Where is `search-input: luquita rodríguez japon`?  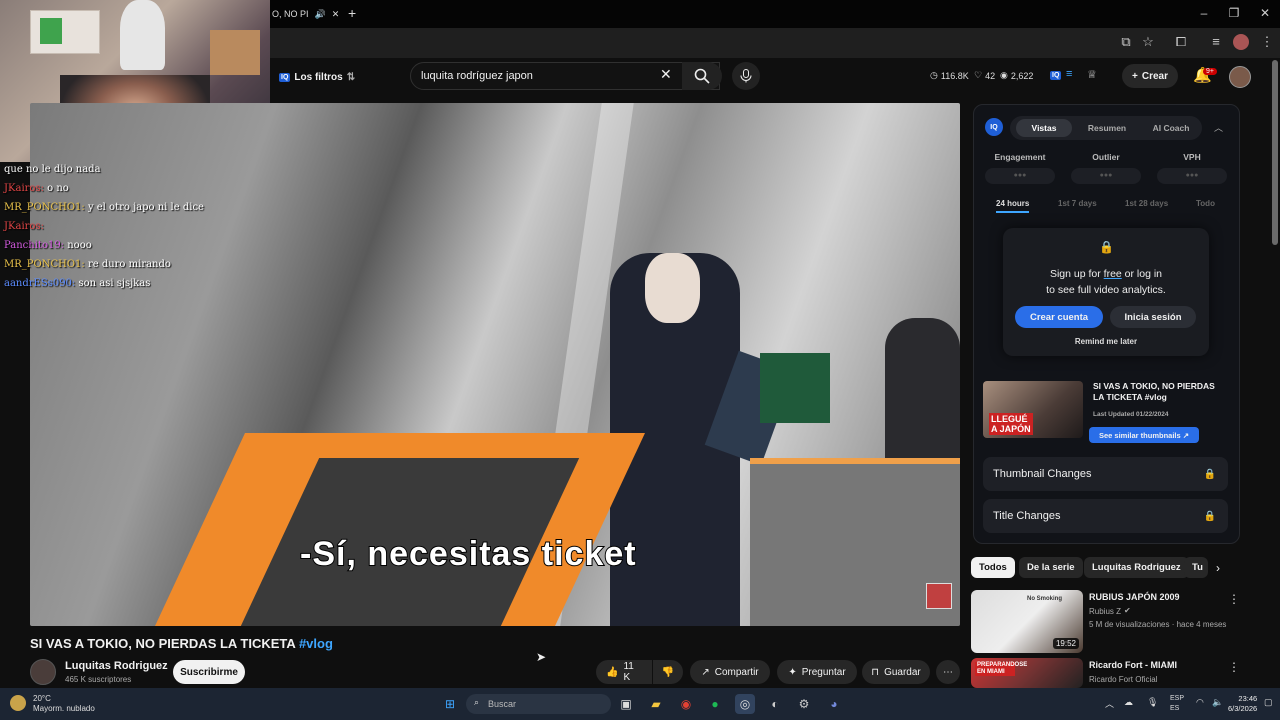
search-input: luquita rodríguez japon is located at coordinates (565, 76).